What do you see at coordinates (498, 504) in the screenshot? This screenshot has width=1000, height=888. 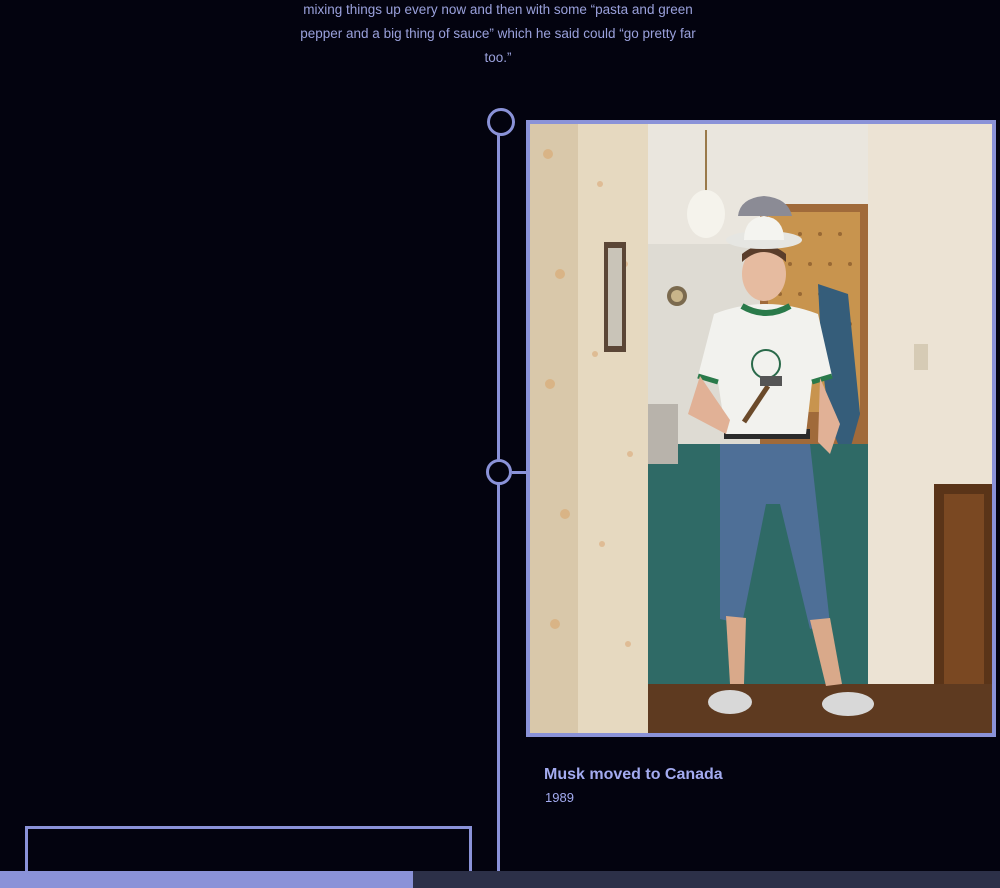 I see `timeline-line` at bounding box center [498, 504].